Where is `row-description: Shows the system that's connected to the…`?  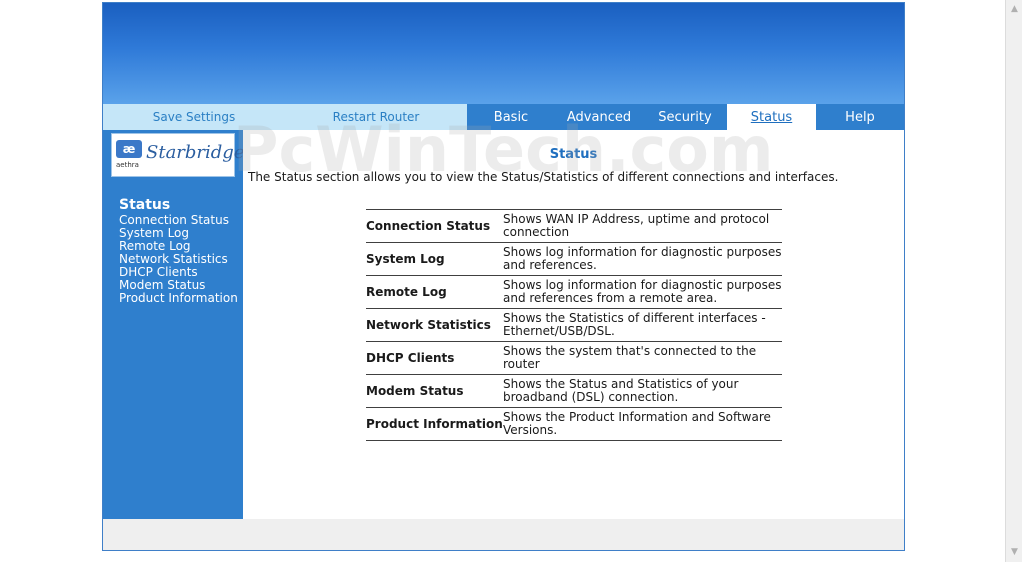 row-description: Shows the system that's connected to the… is located at coordinates (630, 357).